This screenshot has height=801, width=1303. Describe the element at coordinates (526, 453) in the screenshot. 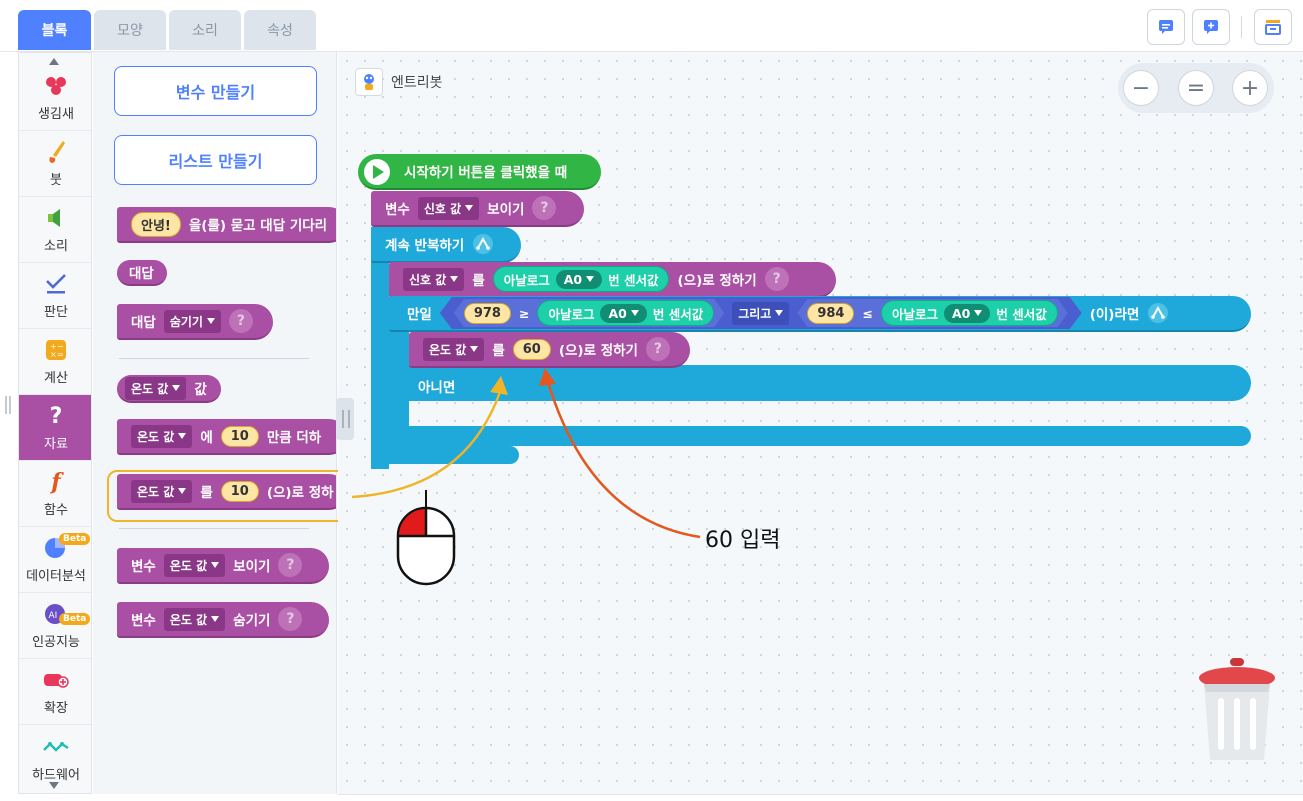

I see `annotation-arrows` at that location.